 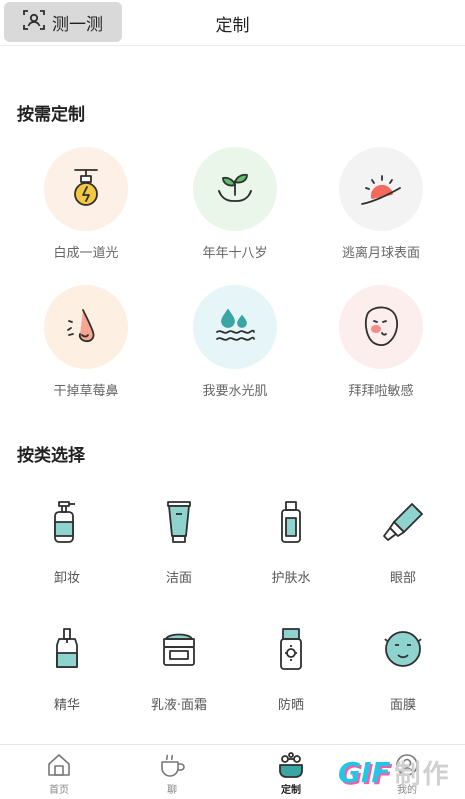 What do you see at coordinates (67, 649) in the screenshot?
I see `serum-bottle-icon` at bounding box center [67, 649].